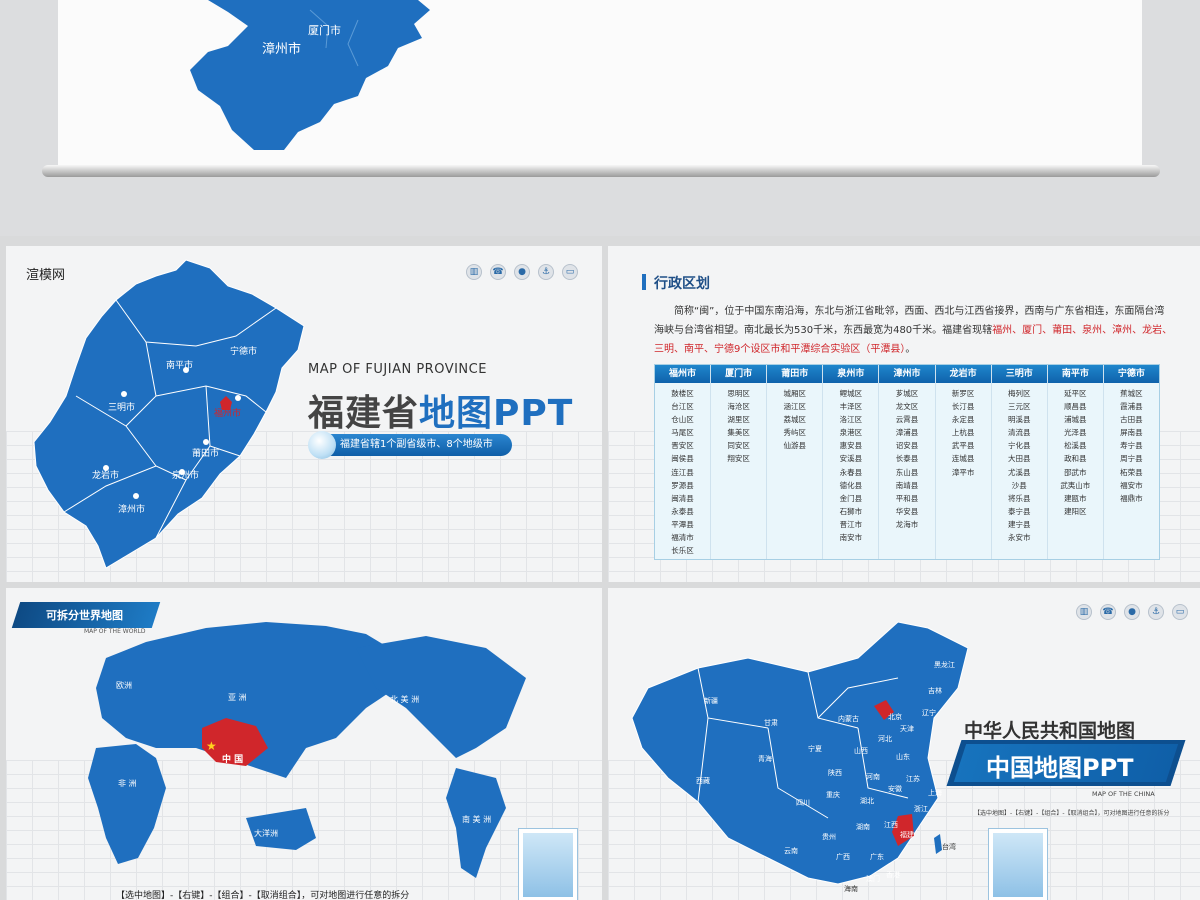  Describe the element at coordinates (1075, 446) in the screenshot. I see `table-cell: 松溪县` at that location.